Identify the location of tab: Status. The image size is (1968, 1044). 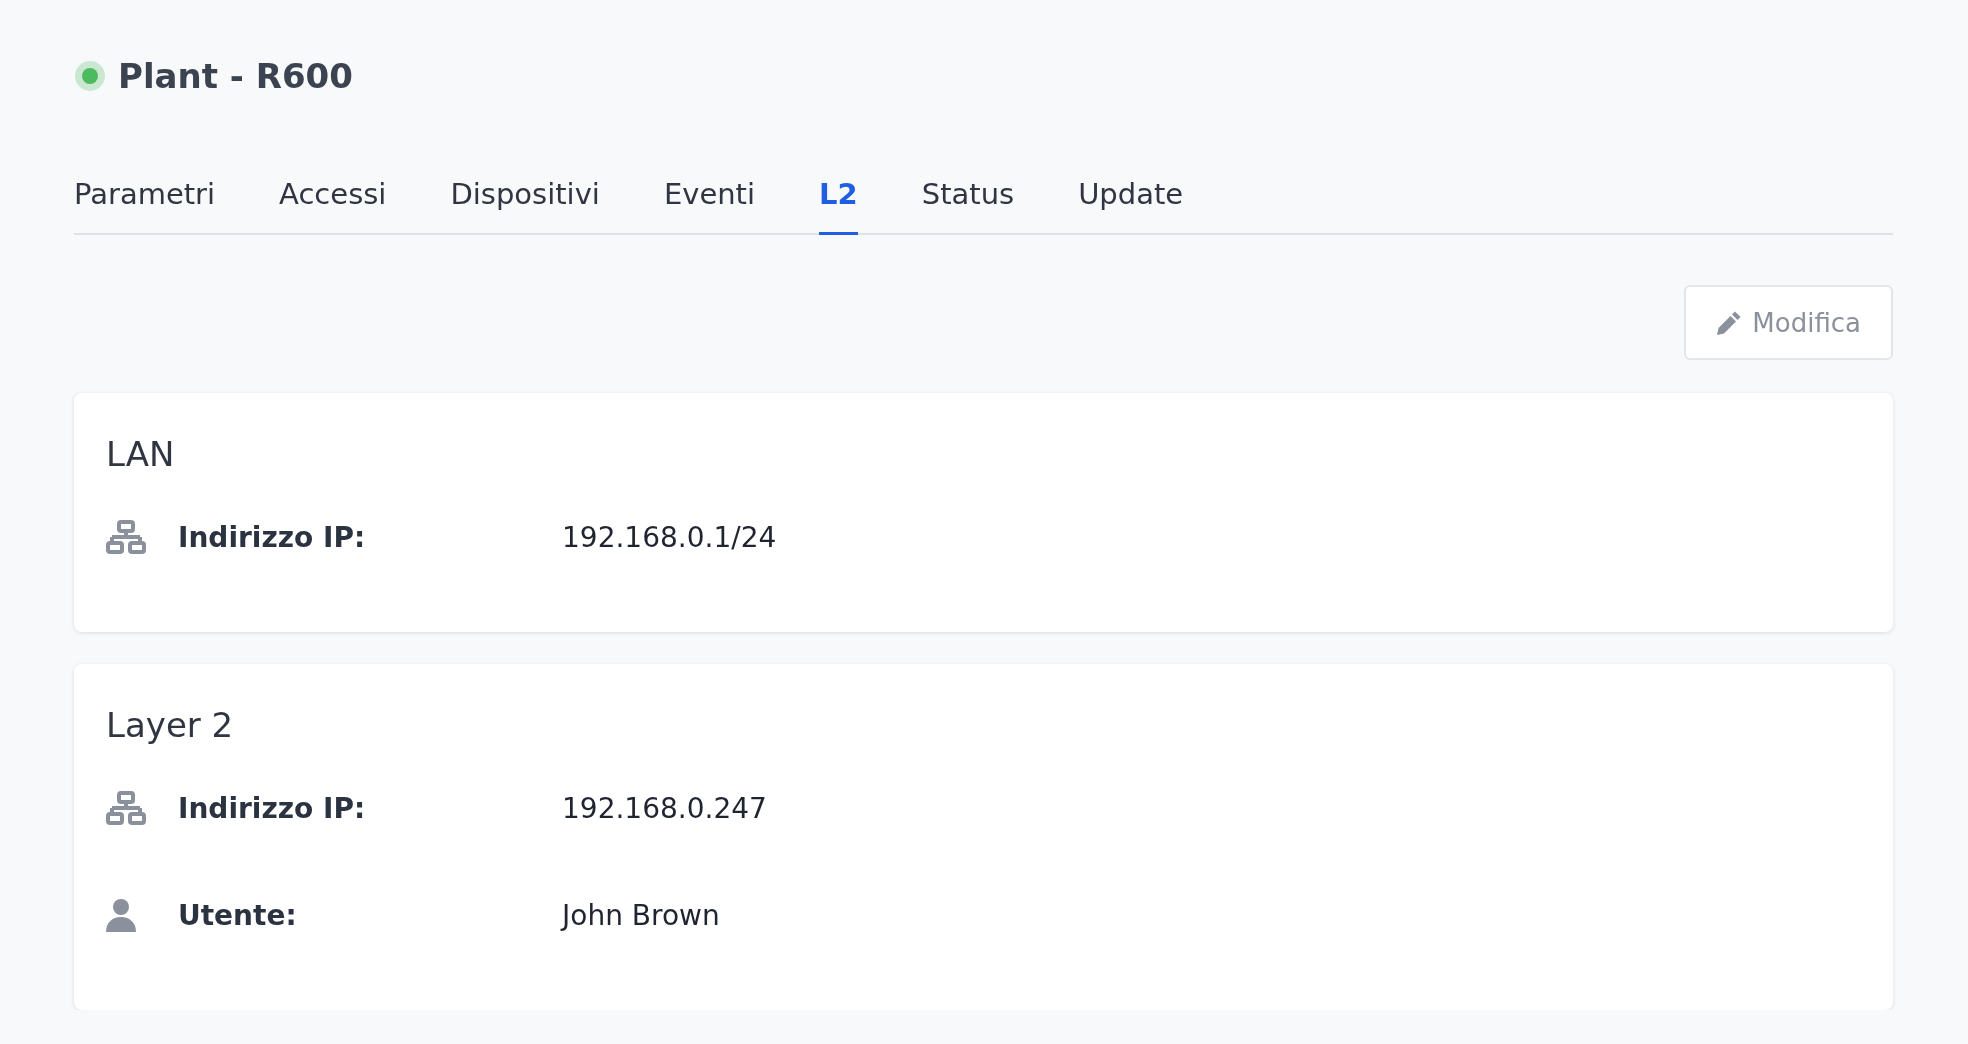
(968, 206).